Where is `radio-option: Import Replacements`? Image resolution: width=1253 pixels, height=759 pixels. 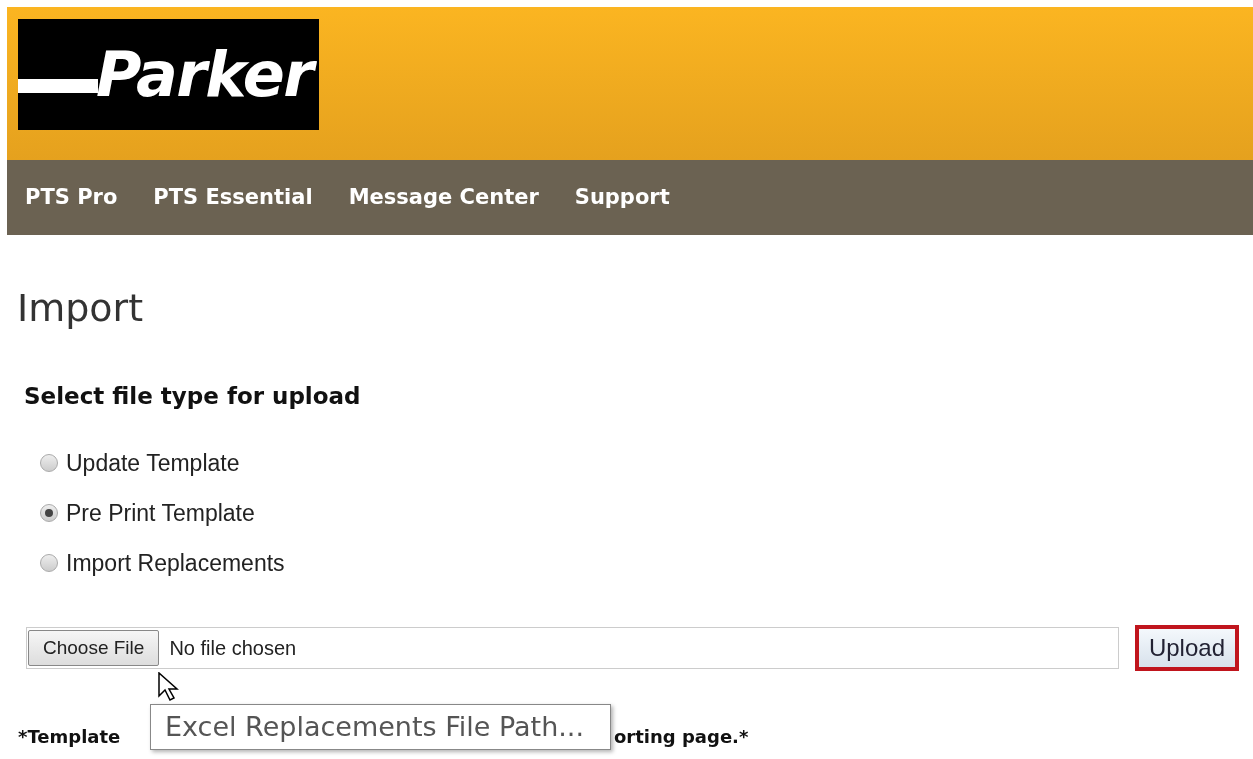
radio-option: Import Replacements is located at coordinates (646, 563).